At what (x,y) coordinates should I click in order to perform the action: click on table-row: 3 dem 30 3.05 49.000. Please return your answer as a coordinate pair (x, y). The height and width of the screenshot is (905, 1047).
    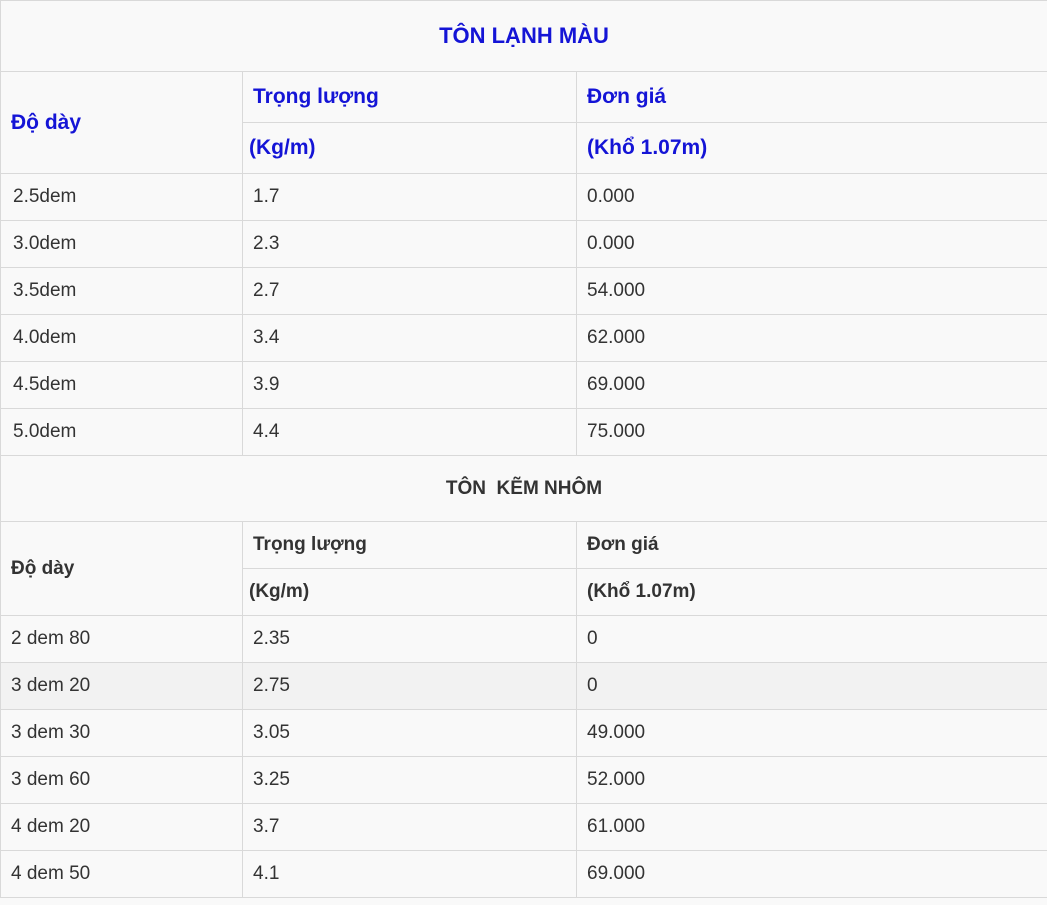
    Looking at the image, I should click on (523, 733).